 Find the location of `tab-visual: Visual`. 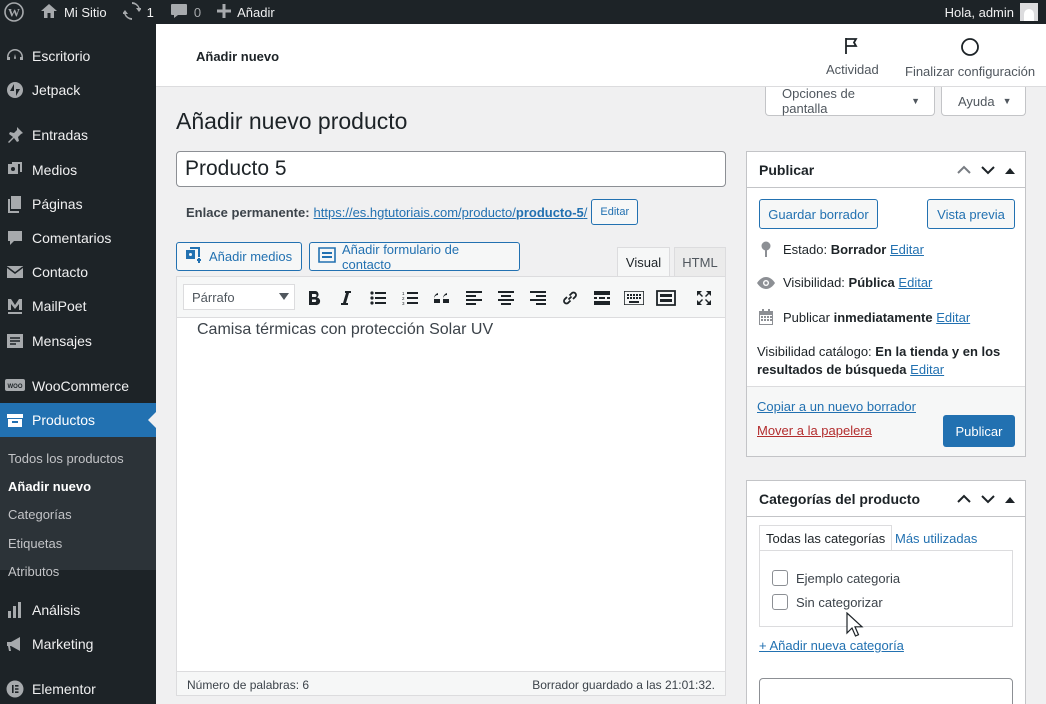

tab-visual: Visual is located at coordinates (643, 262).